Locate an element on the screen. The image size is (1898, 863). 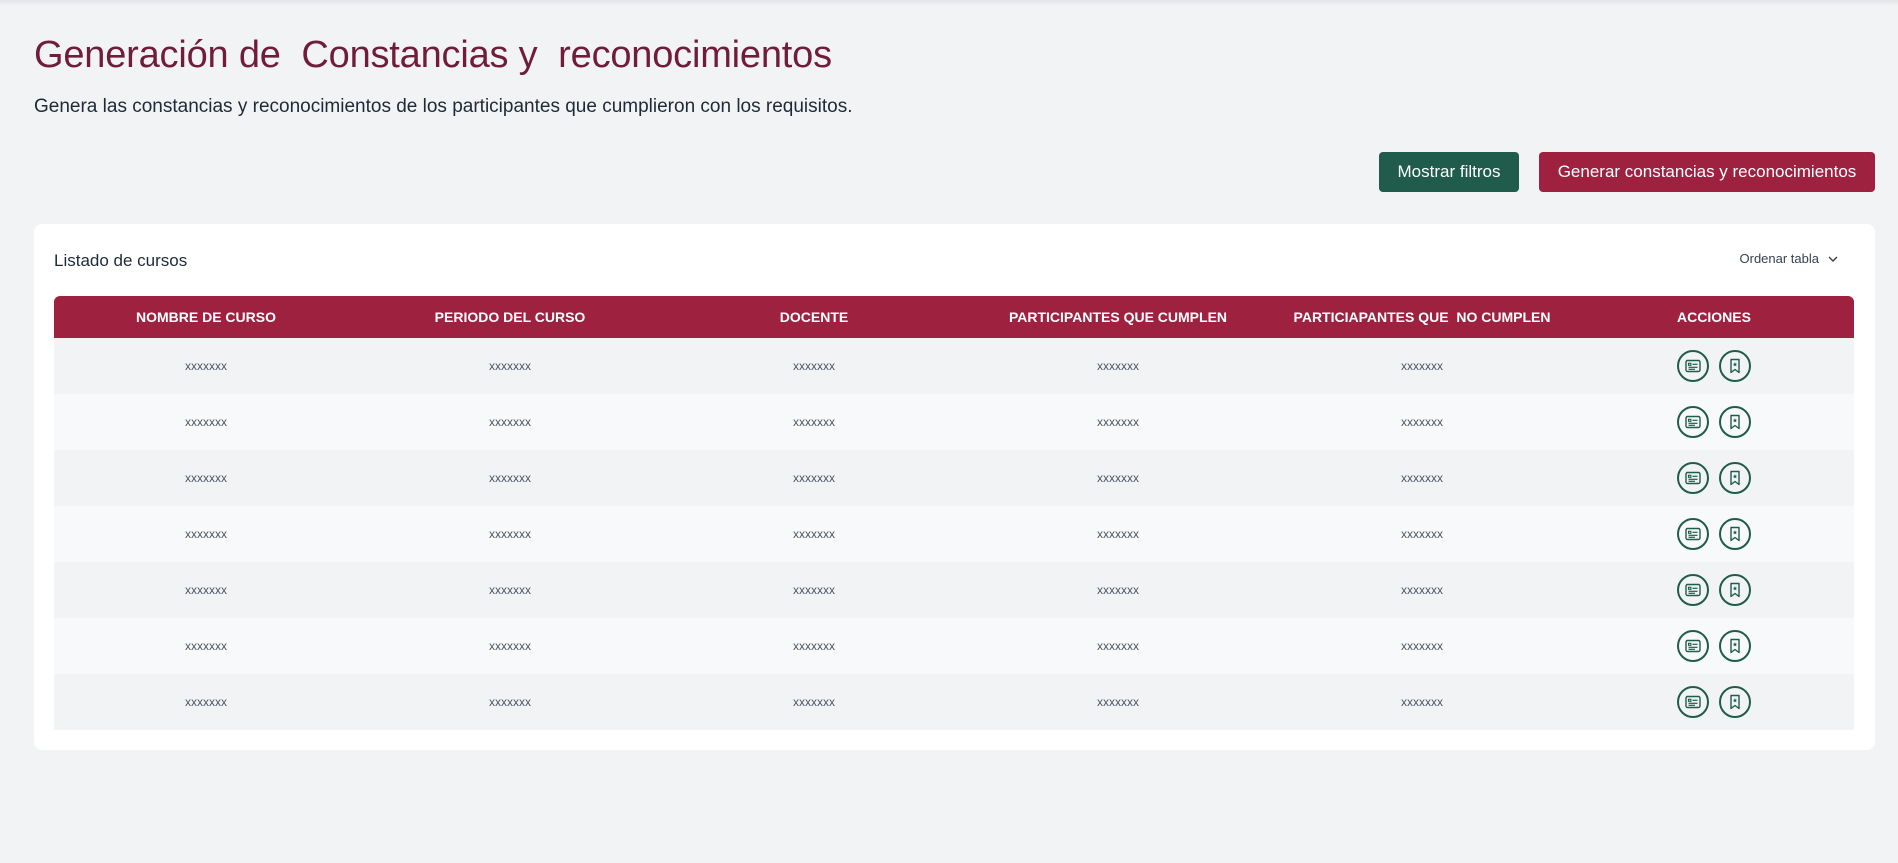
top-shadow is located at coordinates (949, 3).